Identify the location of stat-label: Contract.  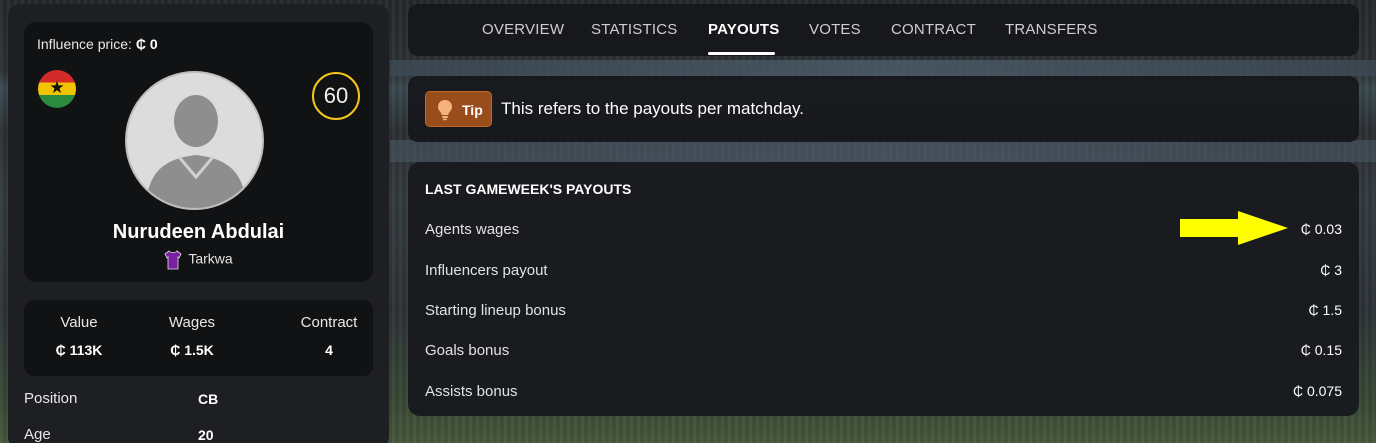
(329, 322).